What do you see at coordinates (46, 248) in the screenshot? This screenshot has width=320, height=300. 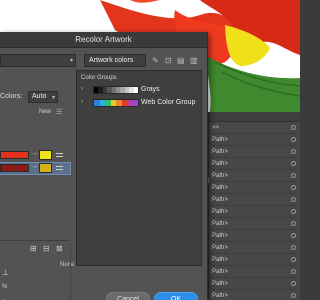 I see `separate-colors-icon: ⊟` at bounding box center [46, 248].